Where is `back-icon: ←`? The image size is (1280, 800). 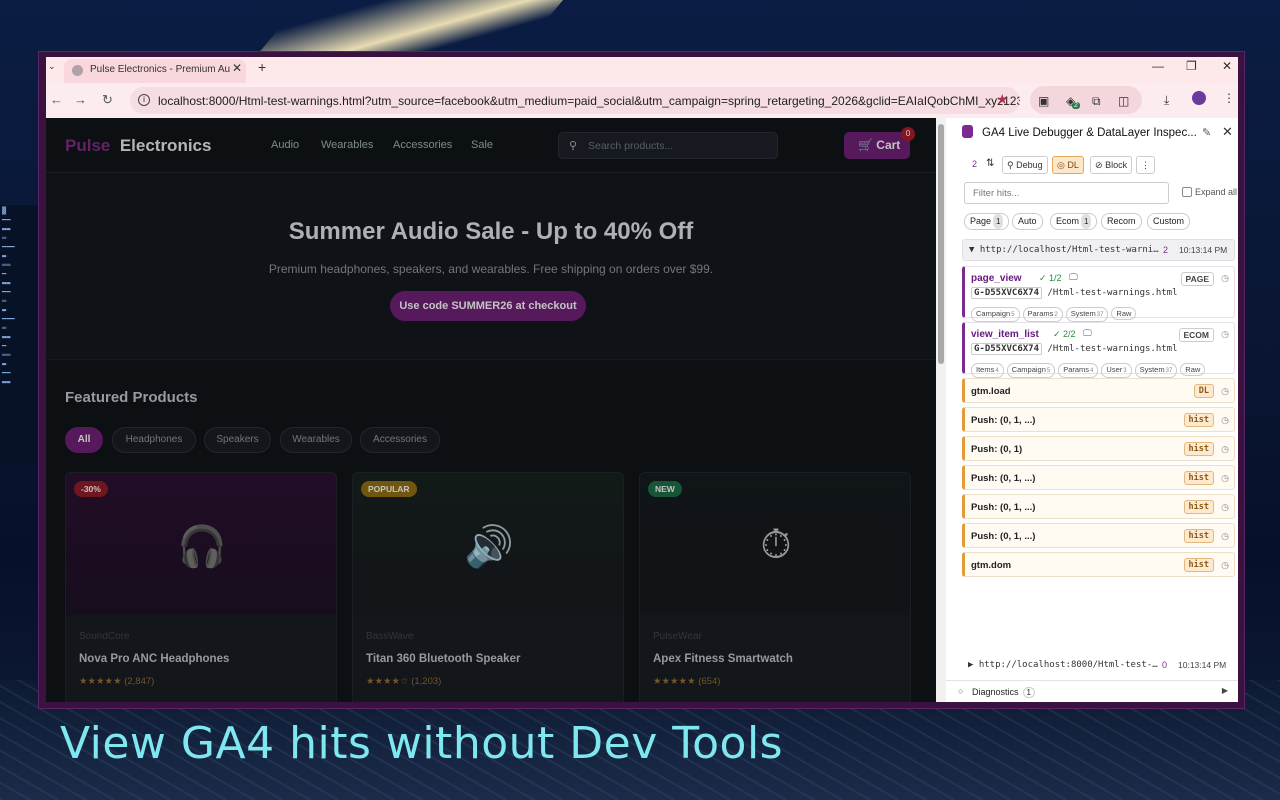
back-icon: ← is located at coordinates (56, 99).